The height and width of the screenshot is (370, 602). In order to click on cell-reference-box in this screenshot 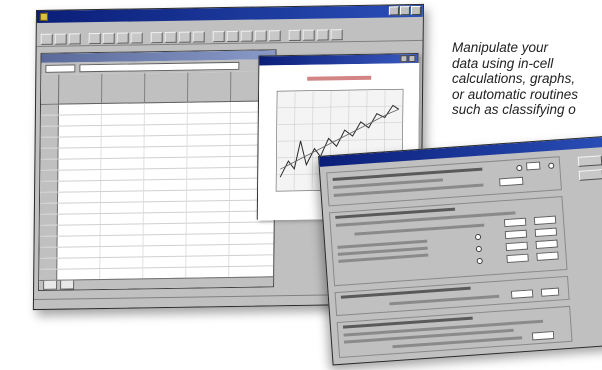, I will do `click(60, 68)`.